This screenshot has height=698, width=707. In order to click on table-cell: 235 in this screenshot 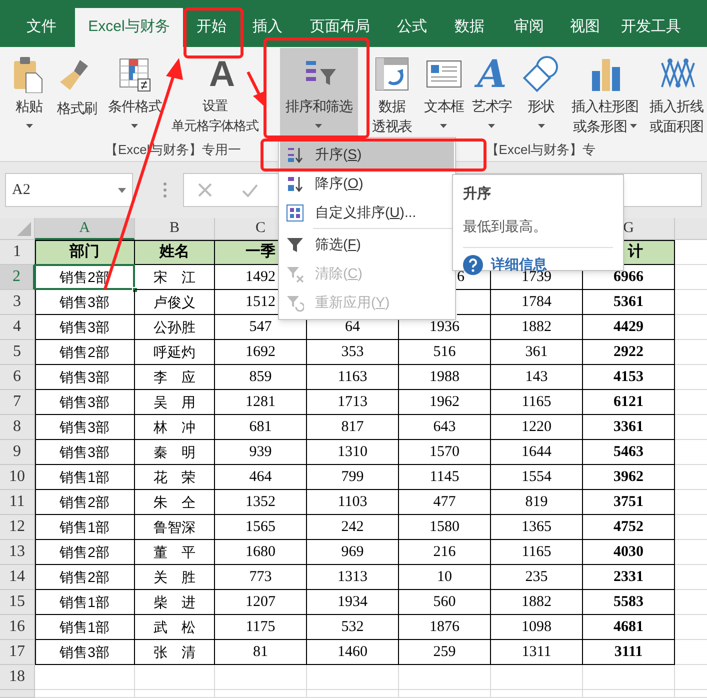, I will do `click(537, 577)`.